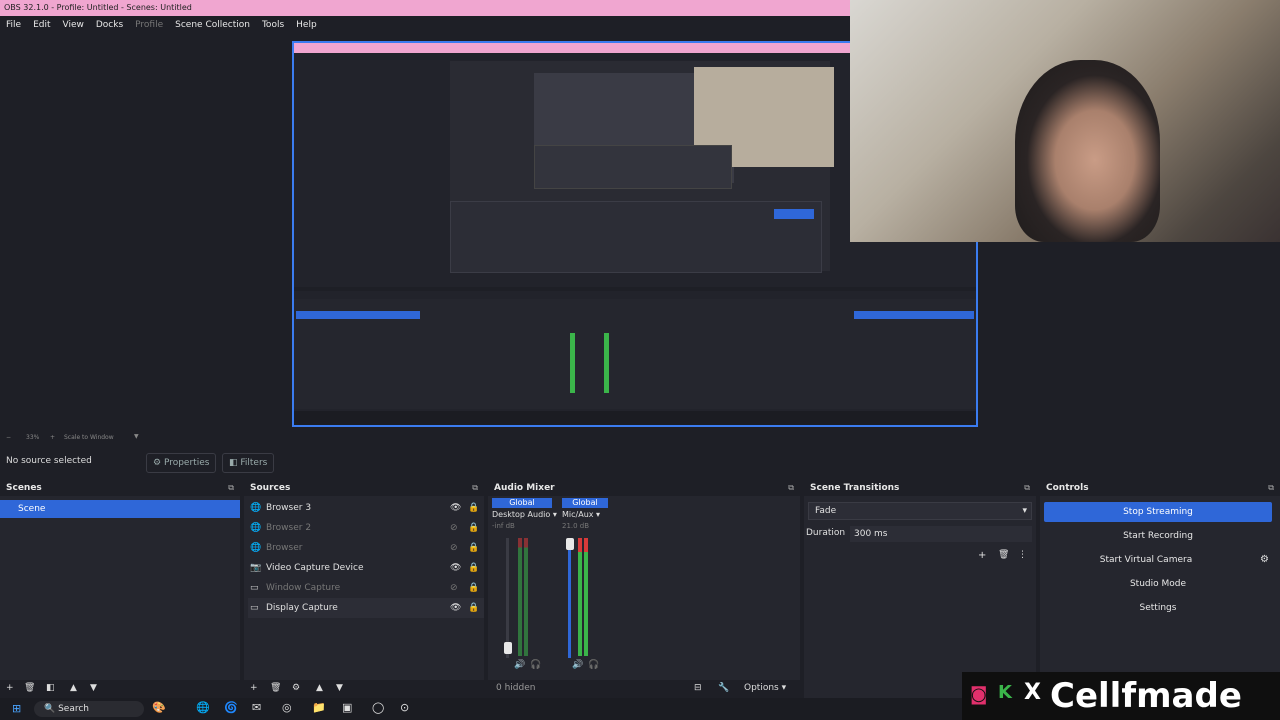 The image size is (1280, 720). Describe the element at coordinates (1146, 560) in the screenshot. I see `start-virtual-camera-button: Start Virtual Camera` at that location.